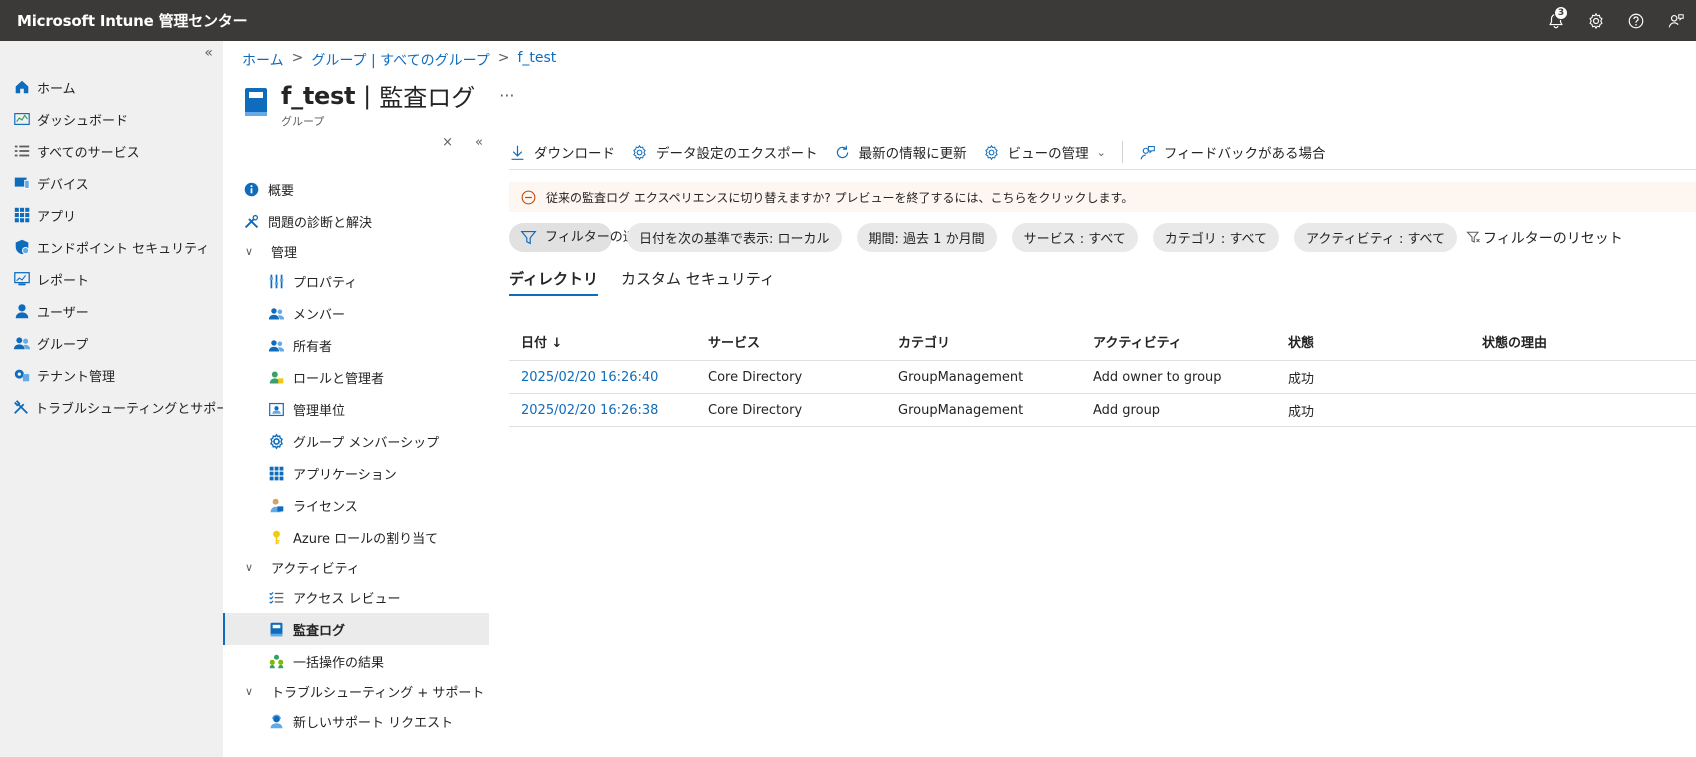 The image size is (1696, 757). What do you see at coordinates (724, 152) in the screenshot?
I see `export-data-settings-button: データ設定のエクスポート` at bounding box center [724, 152].